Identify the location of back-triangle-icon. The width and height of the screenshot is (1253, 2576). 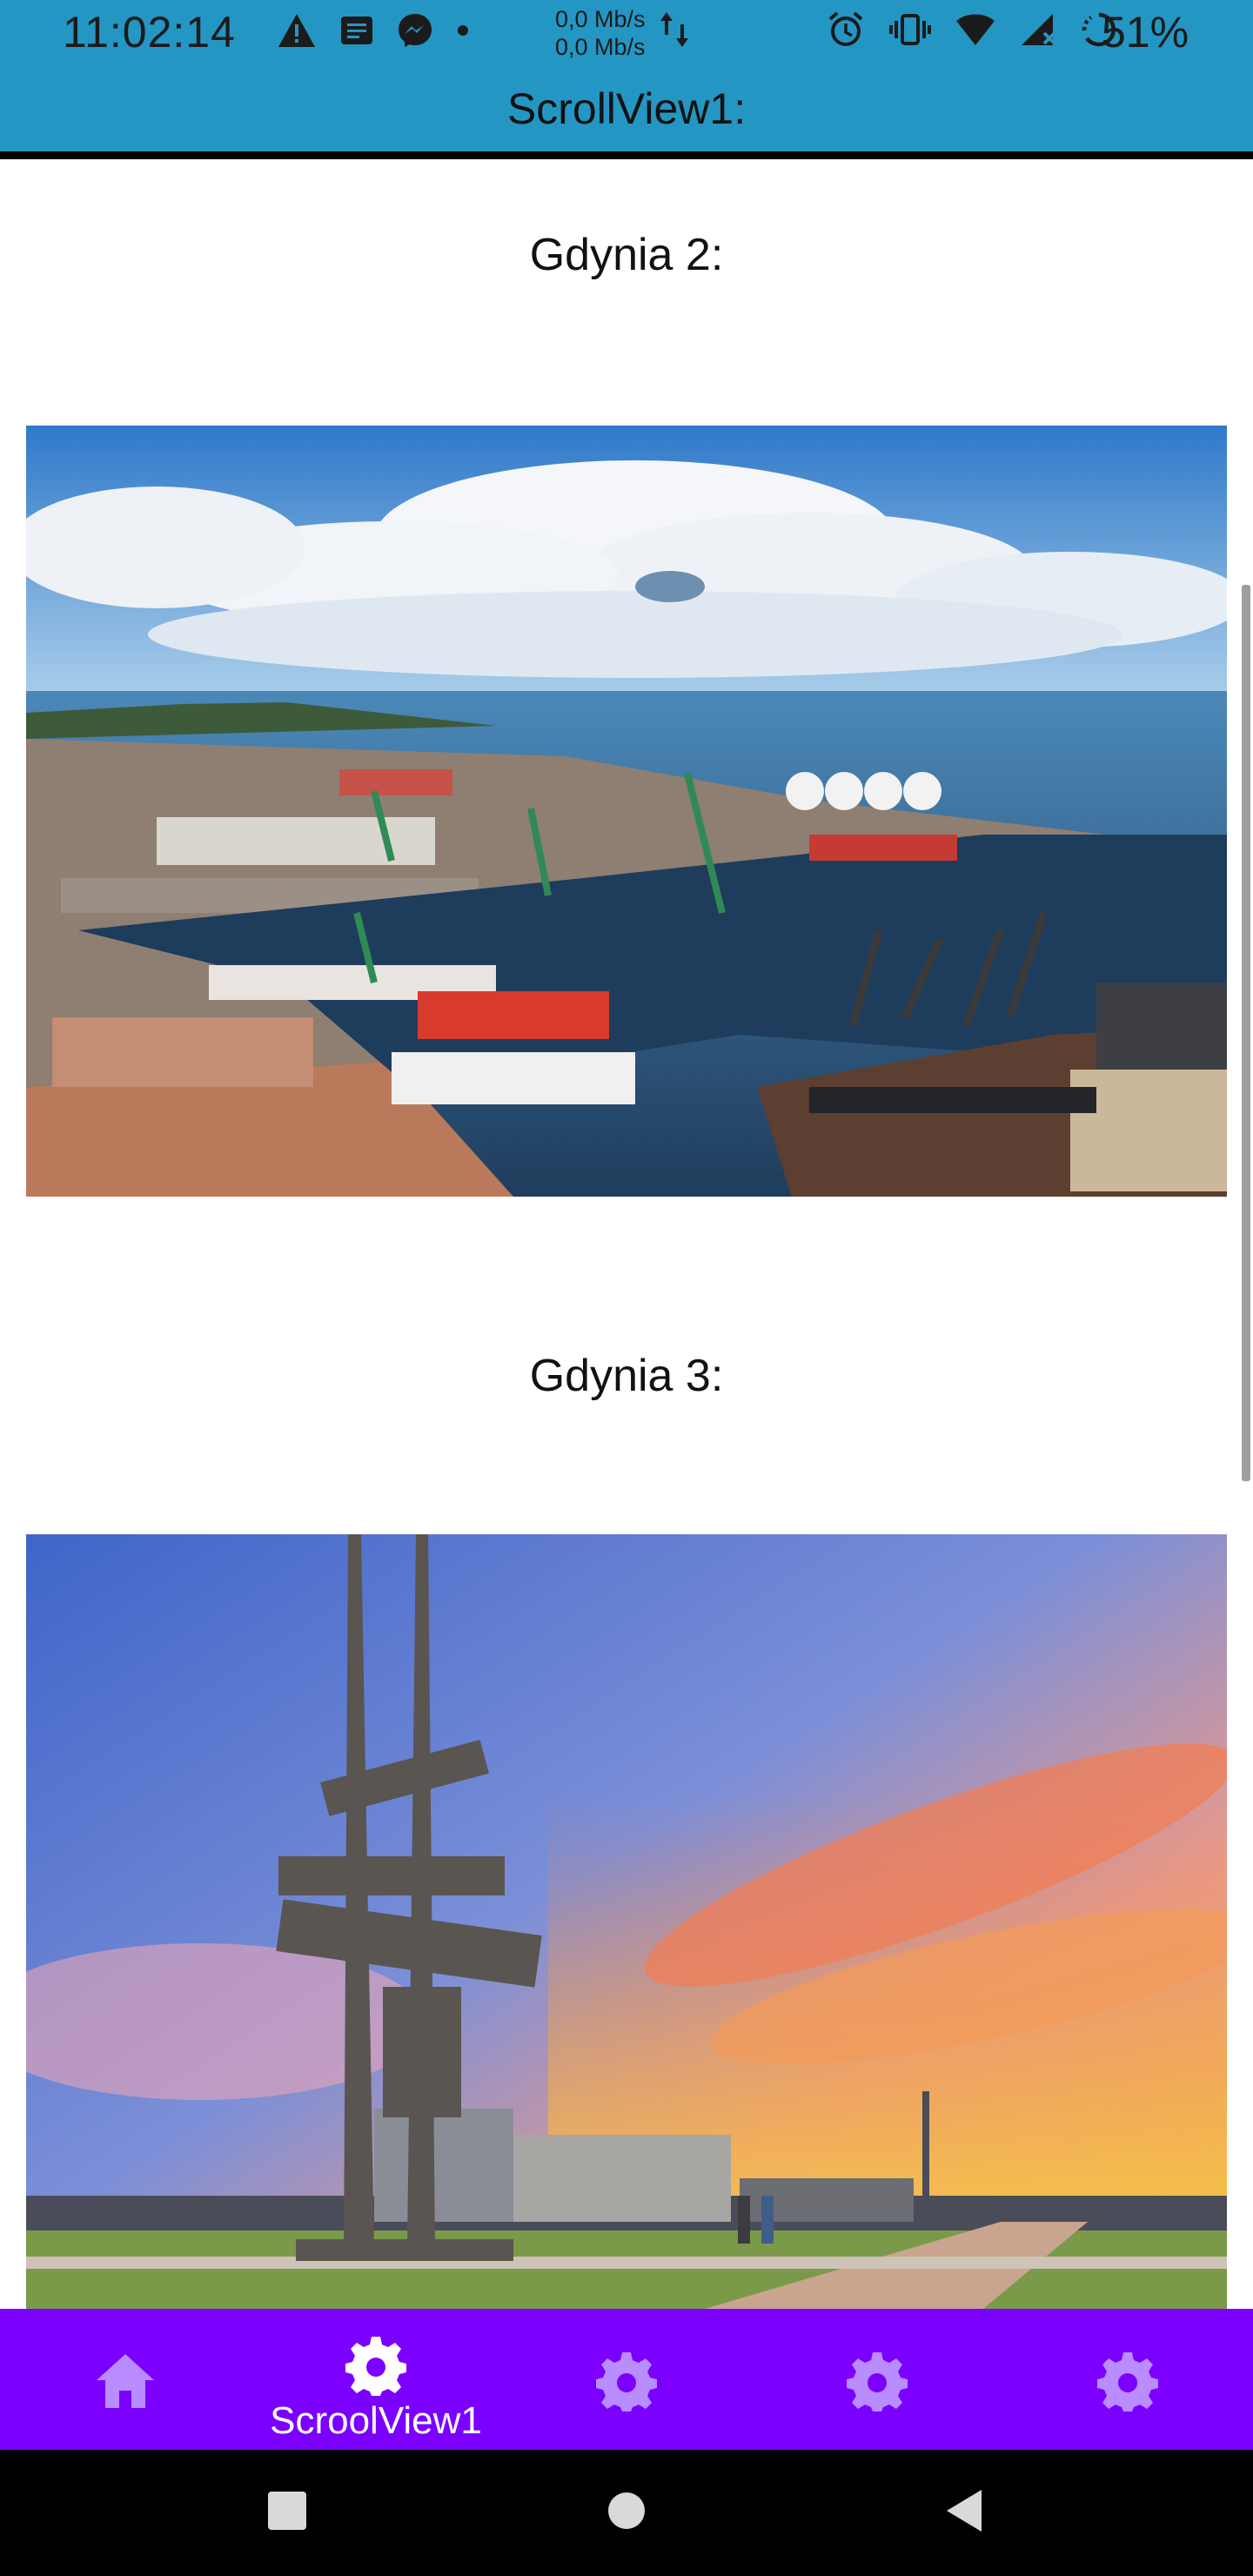
(964, 2513).